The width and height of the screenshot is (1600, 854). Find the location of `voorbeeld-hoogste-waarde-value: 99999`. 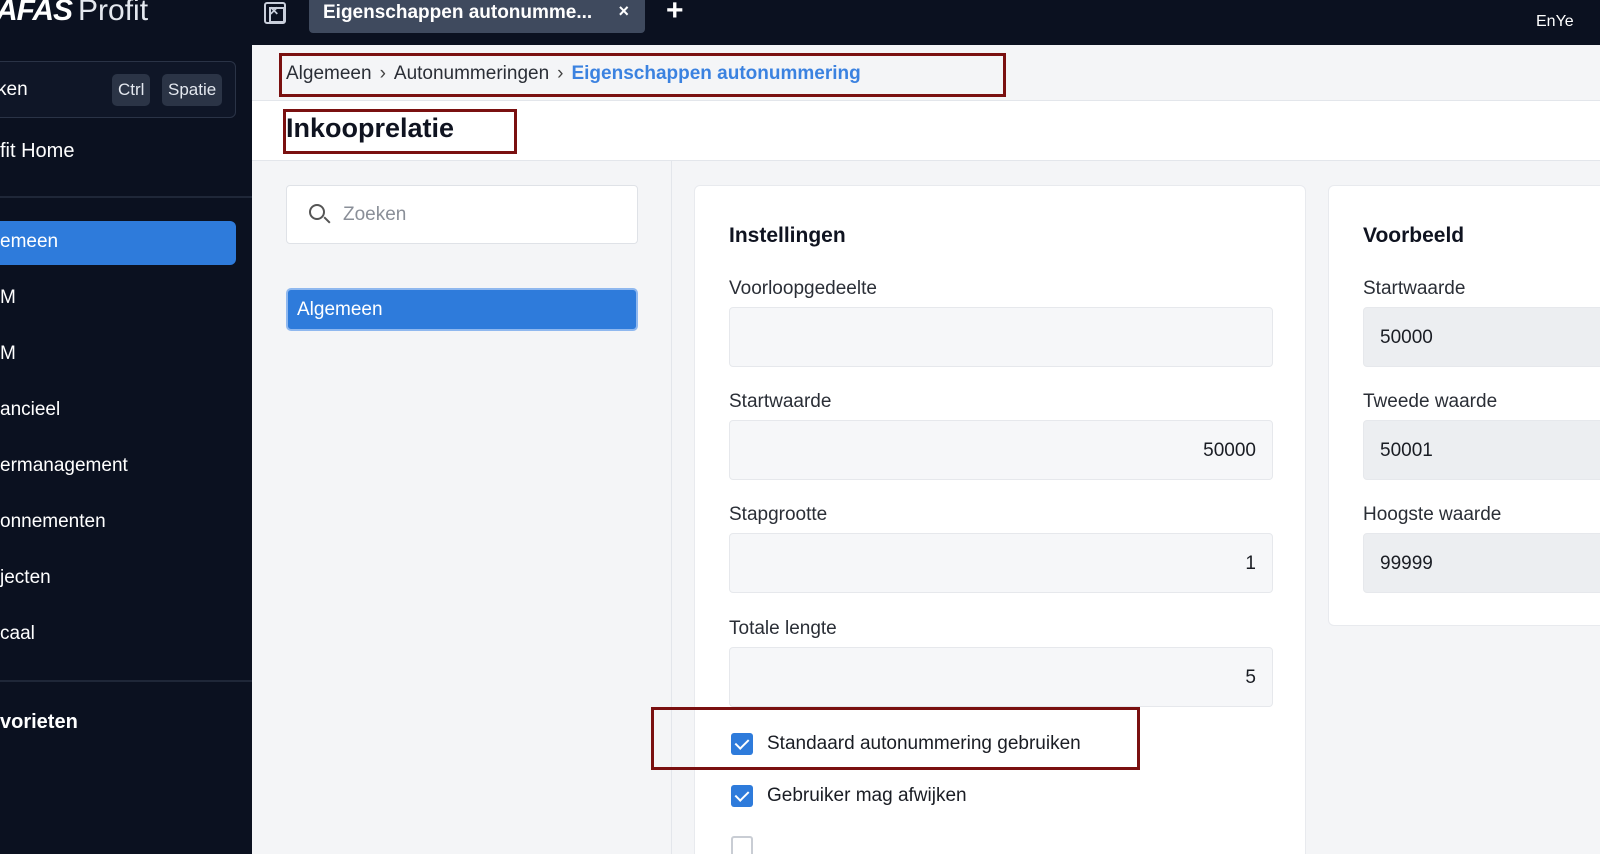

voorbeeld-hoogste-waarde-value: 99999 is located at coordinates (1481, 563).